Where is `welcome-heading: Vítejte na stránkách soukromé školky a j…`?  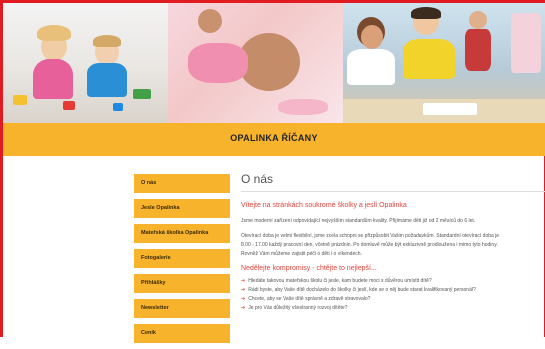 welcome-heading: Vítejte na stránkách soukromé školky a j… is located at coordinates (324, 205).